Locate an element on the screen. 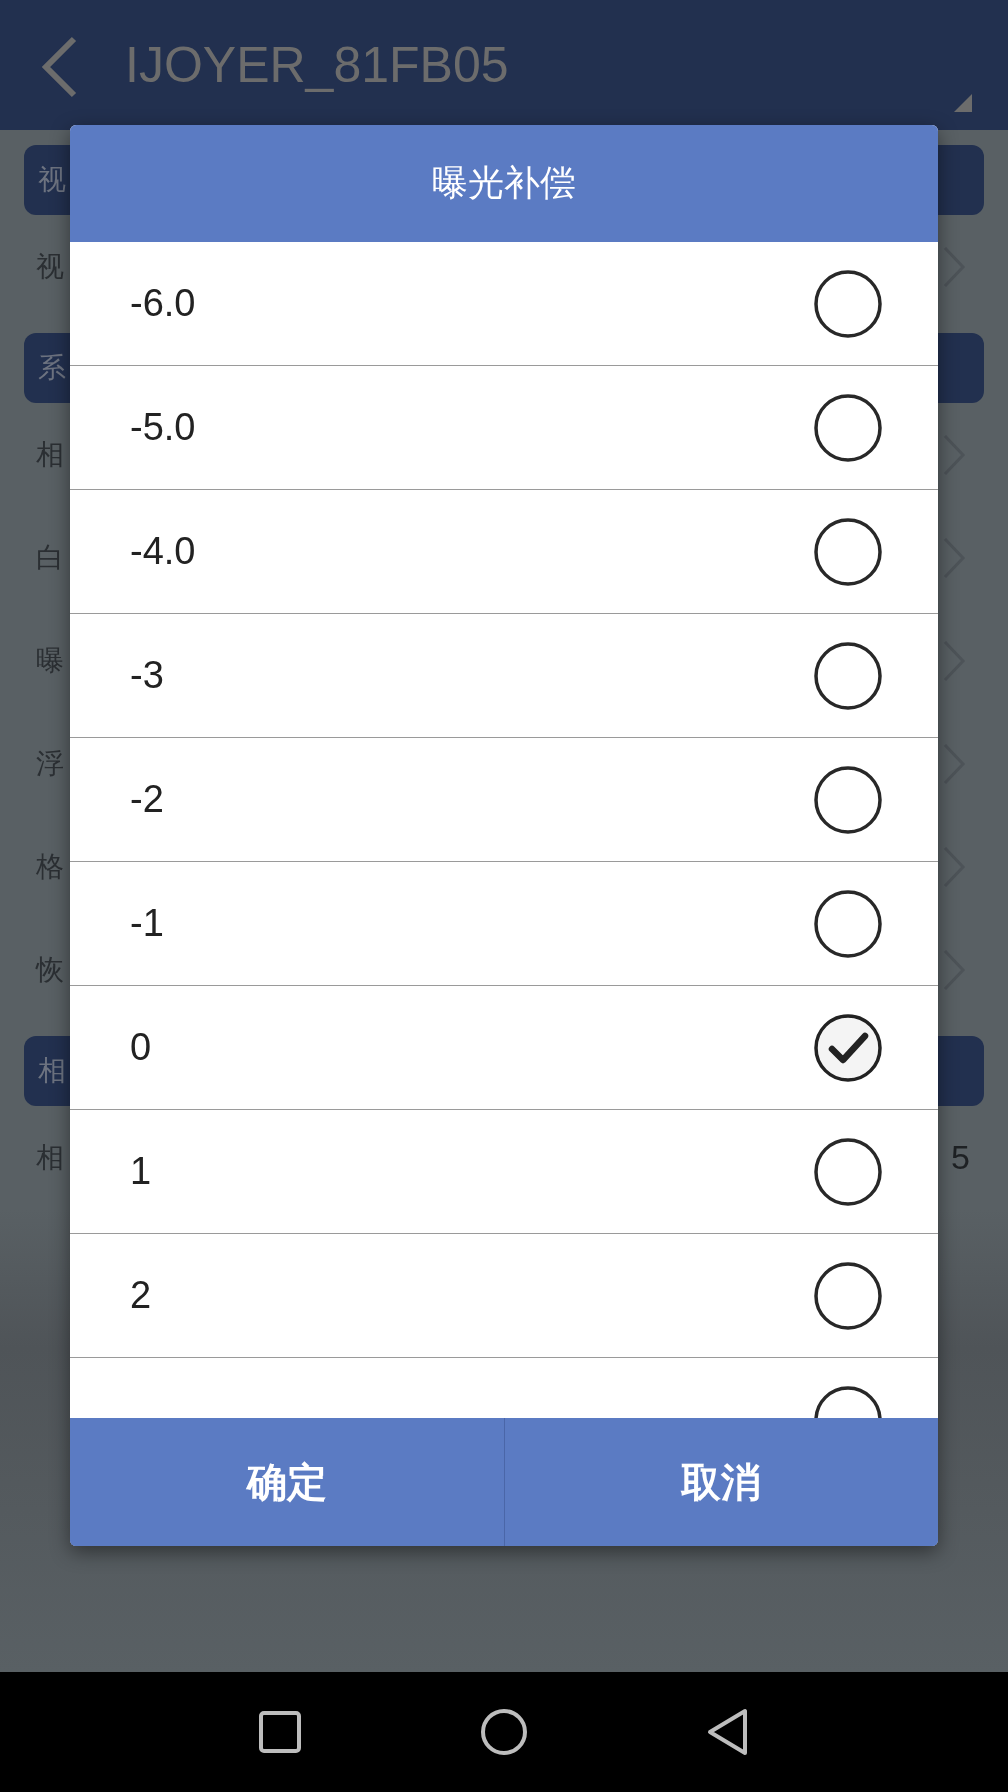  section-title: 相 is located at coordinates (52, 1071).